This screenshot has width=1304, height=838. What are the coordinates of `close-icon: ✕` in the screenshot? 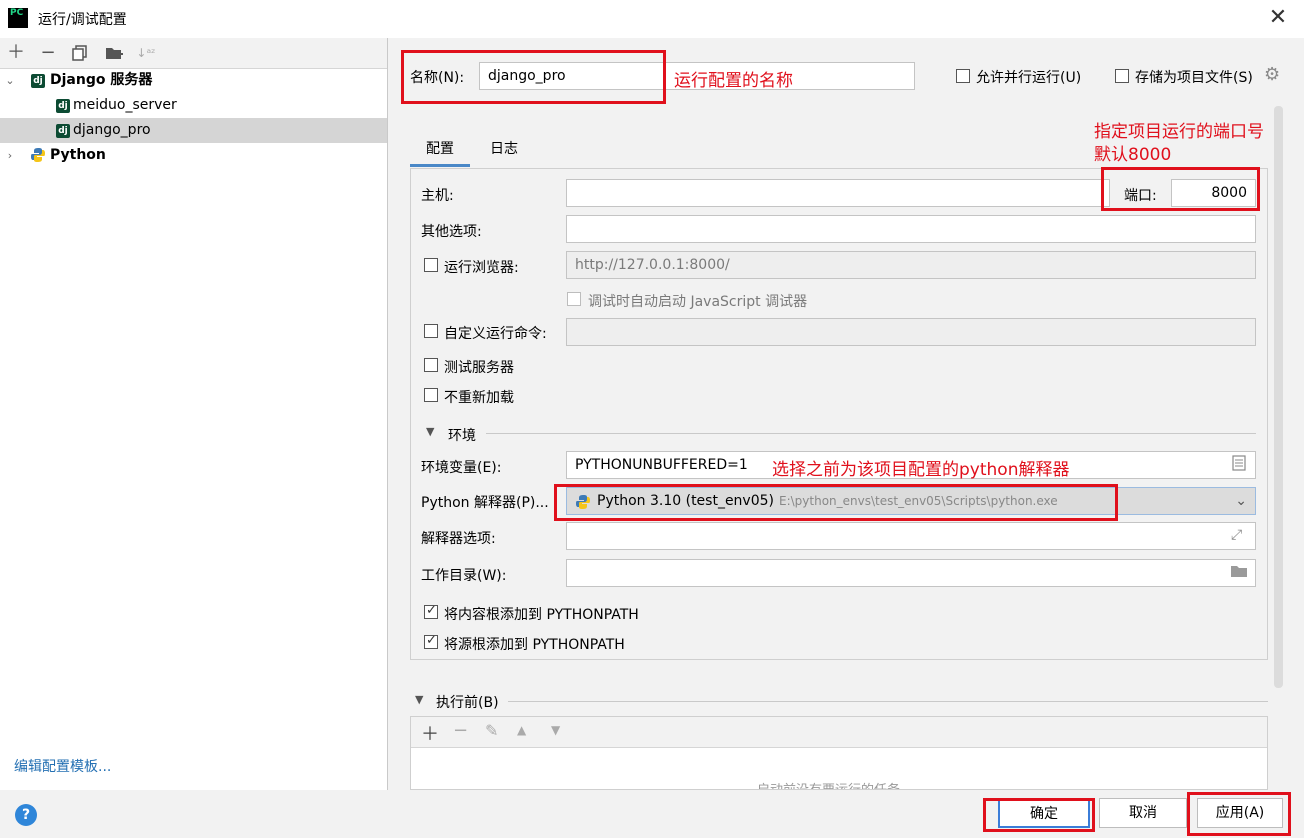 It's located at (1278, 18).